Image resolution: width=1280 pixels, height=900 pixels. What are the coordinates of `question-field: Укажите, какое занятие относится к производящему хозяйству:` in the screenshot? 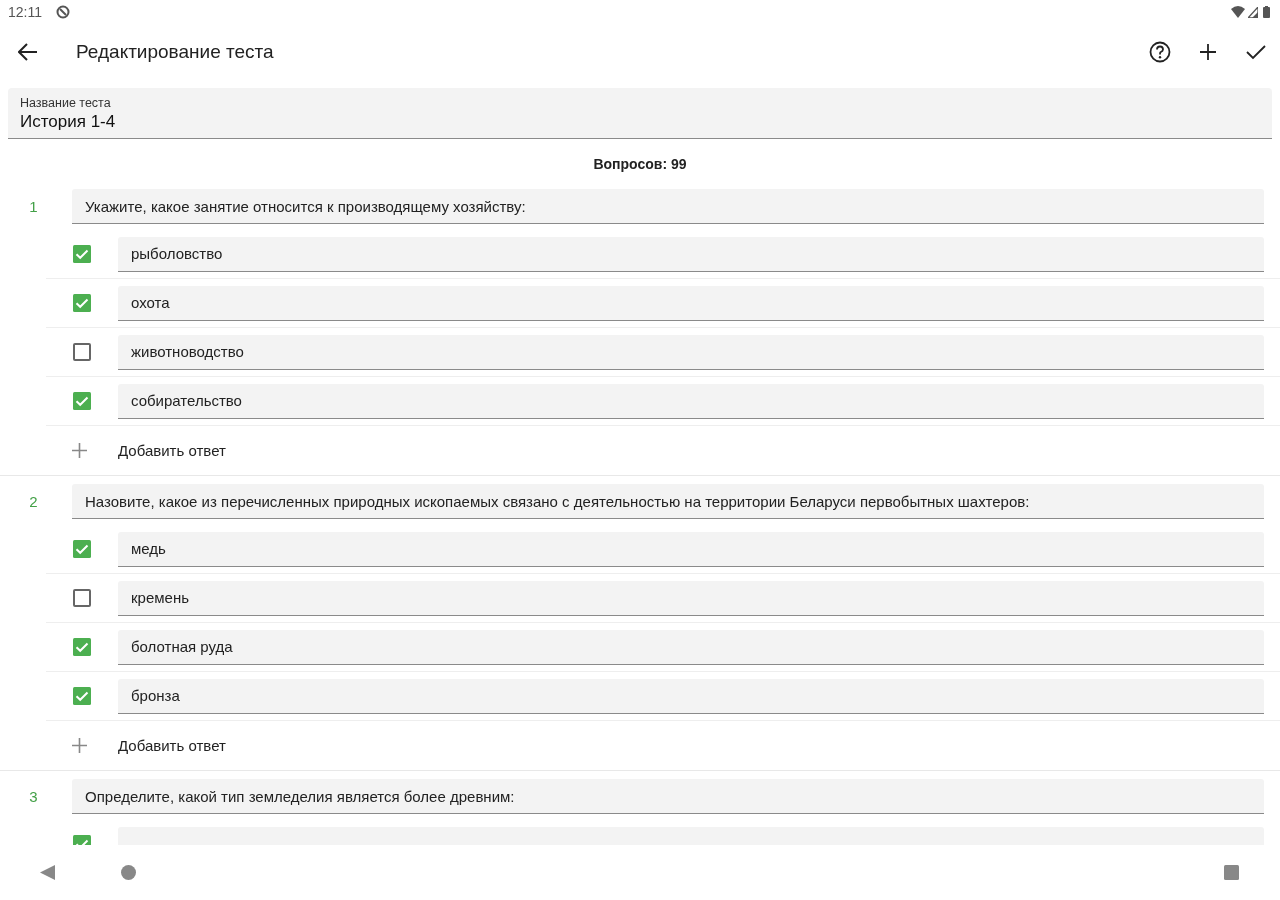 It's located at (668, 206).